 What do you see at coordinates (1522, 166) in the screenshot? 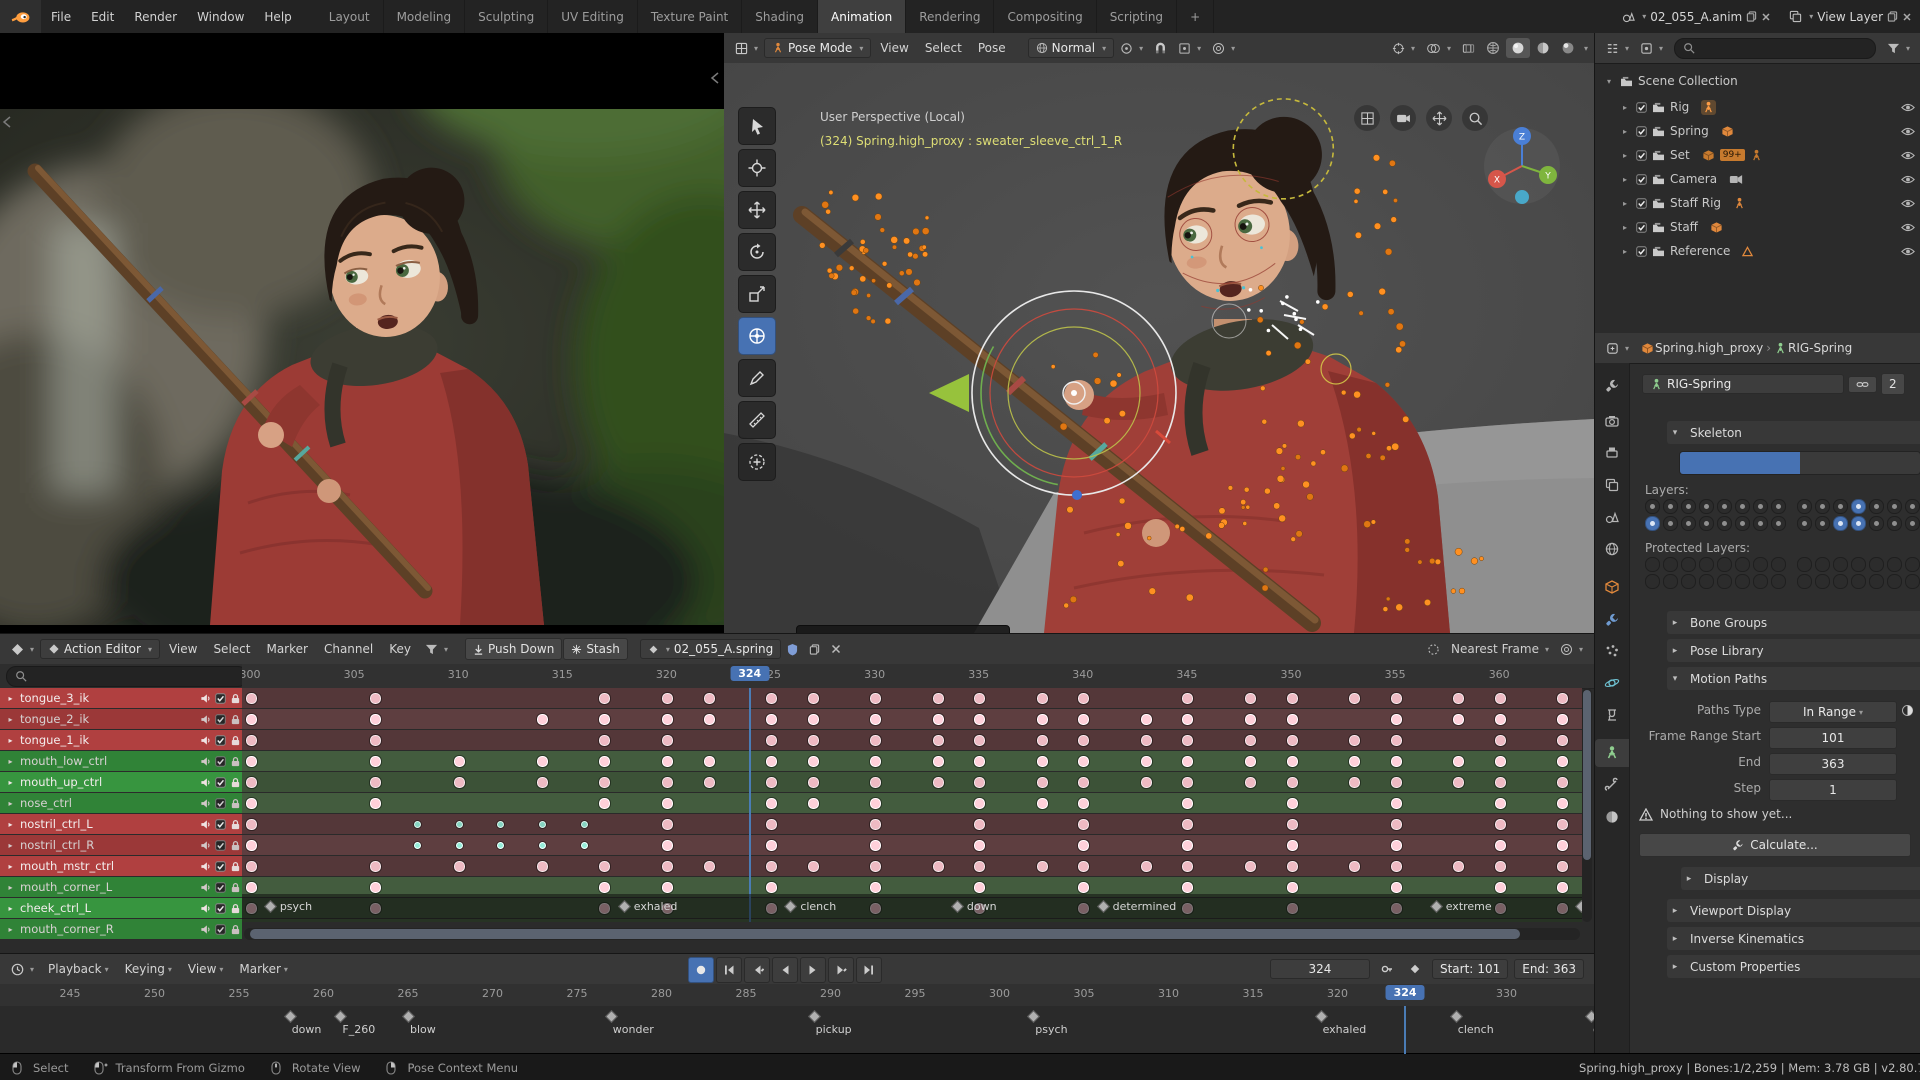
I see `navigation-gizmo: Z X Y` at bounding box center [1522, 166].